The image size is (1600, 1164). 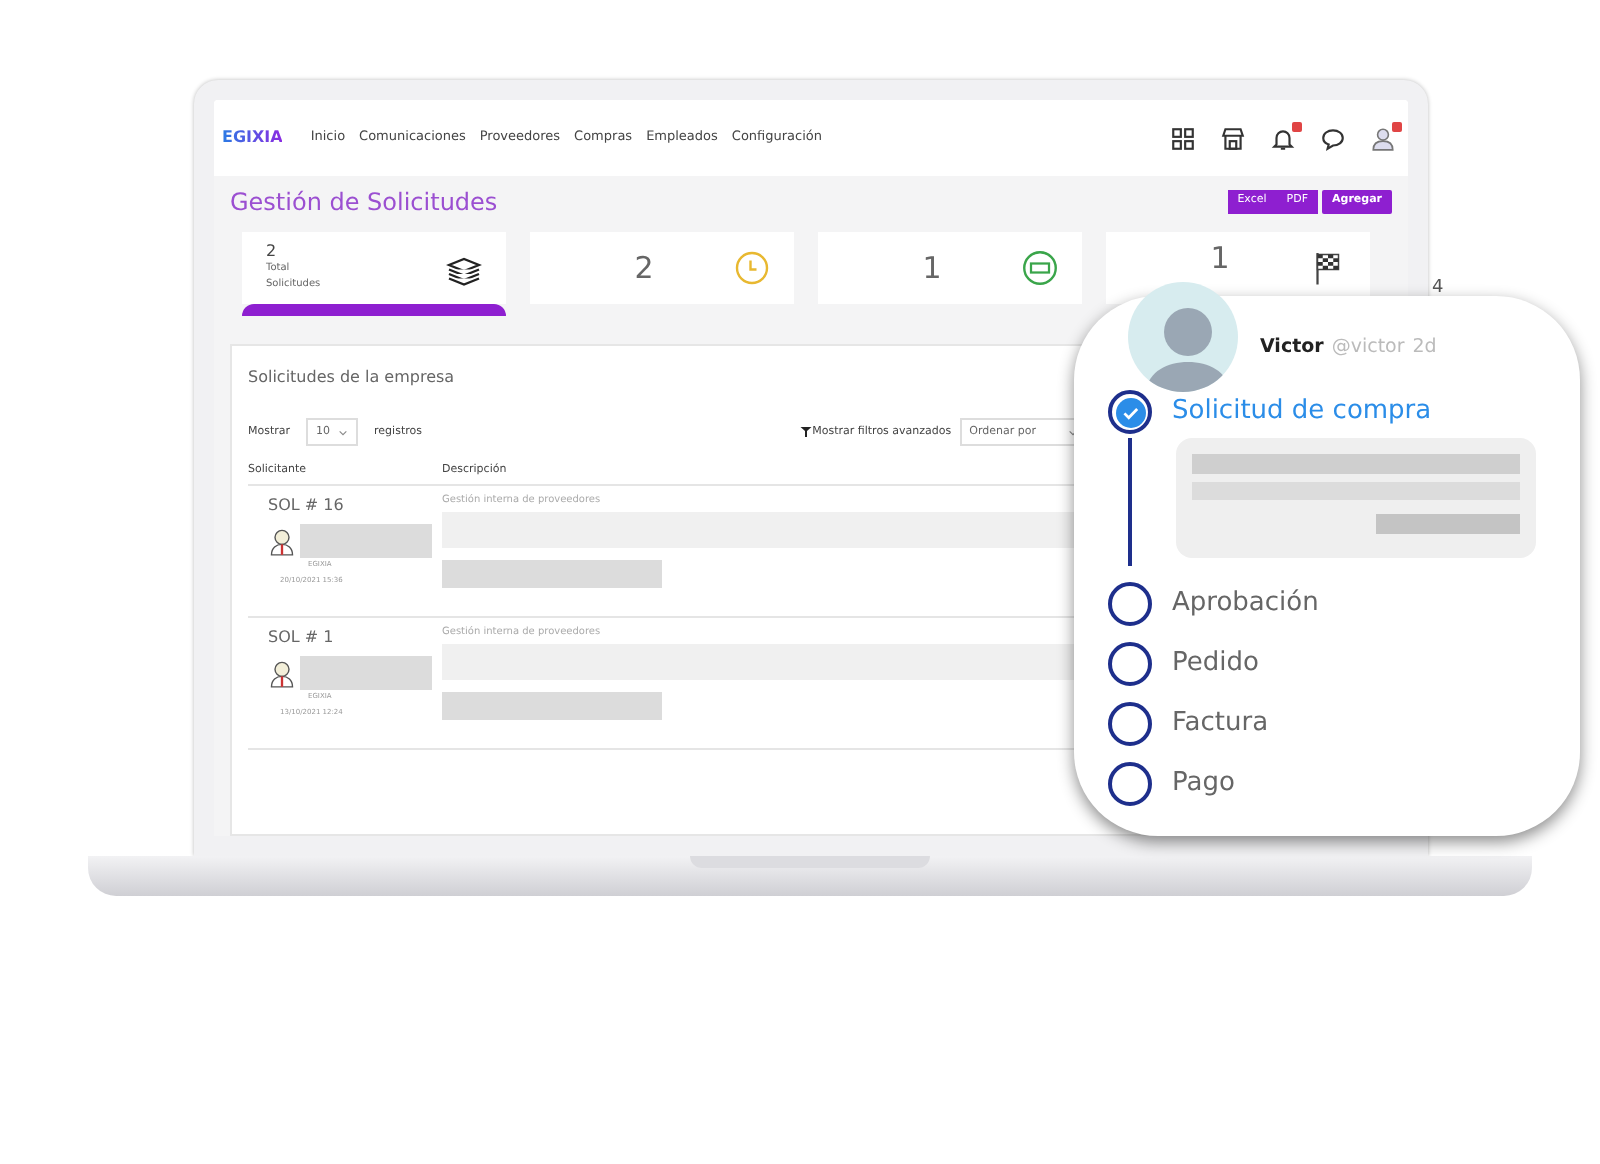 I want to click on user-icon, so click(x=1383, y=138).